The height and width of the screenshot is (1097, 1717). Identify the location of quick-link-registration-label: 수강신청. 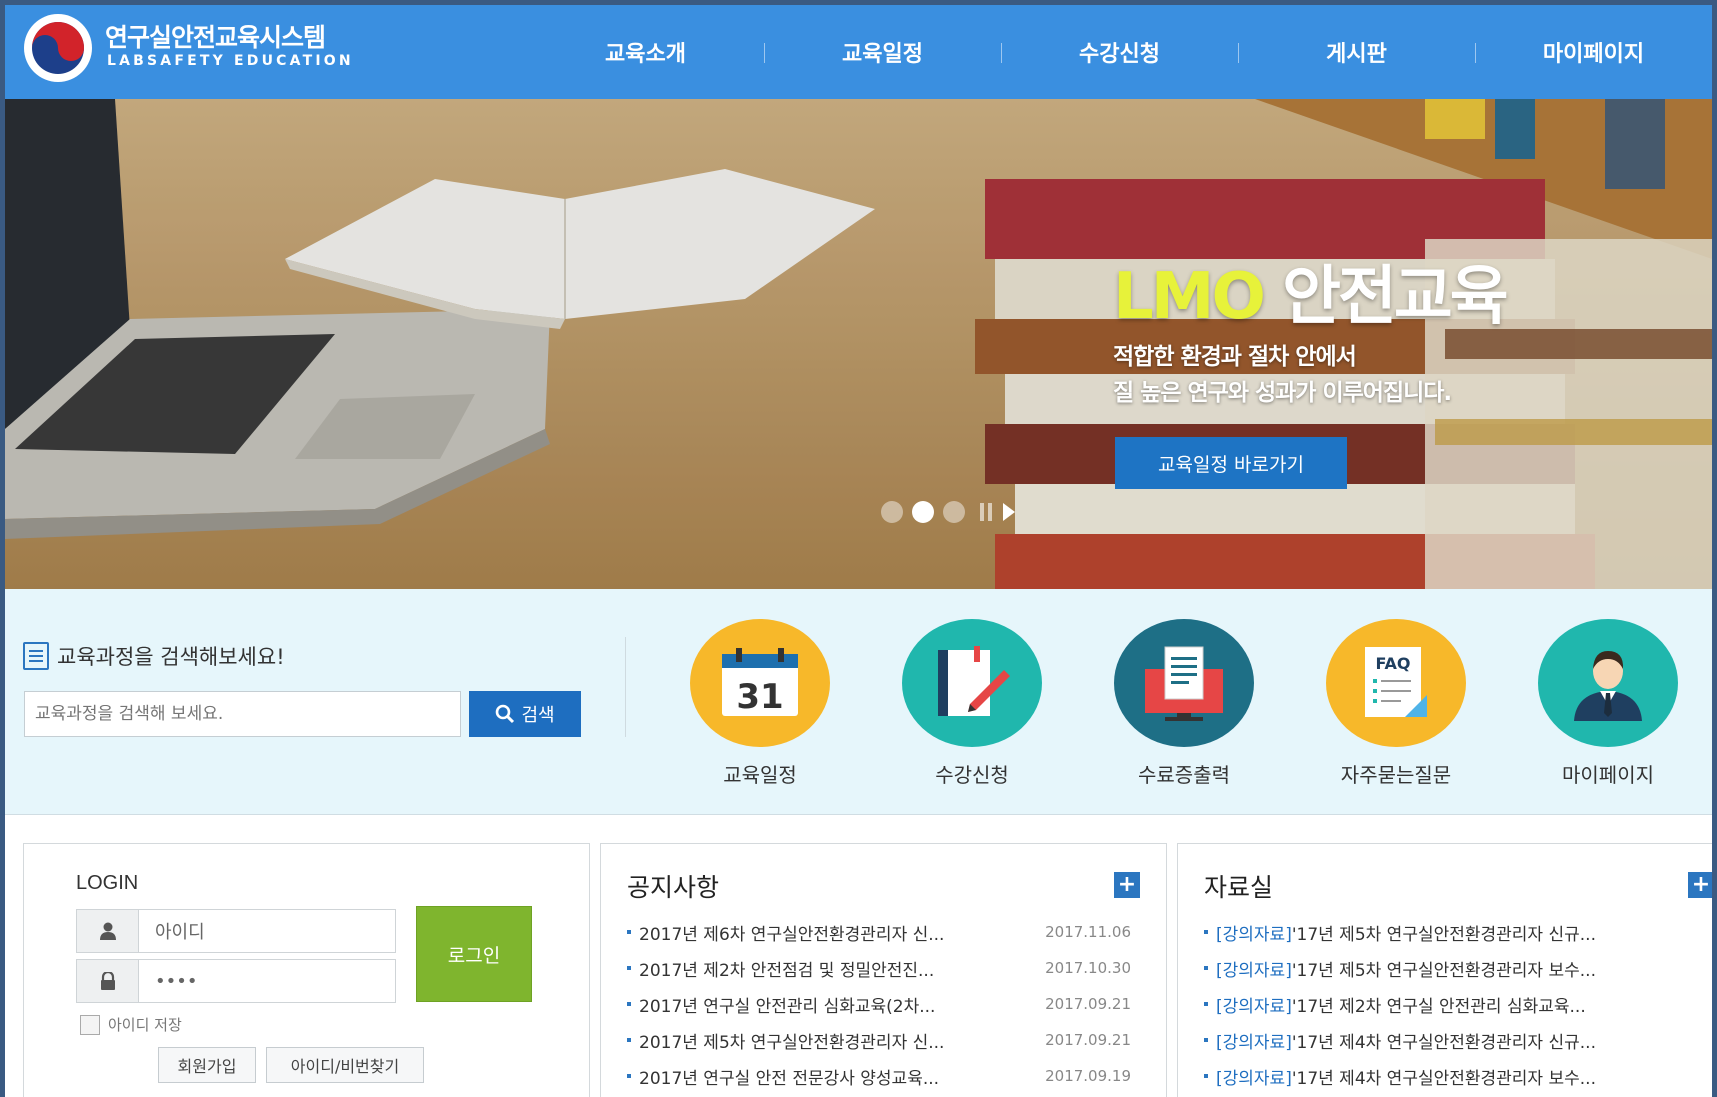
(972, 775).